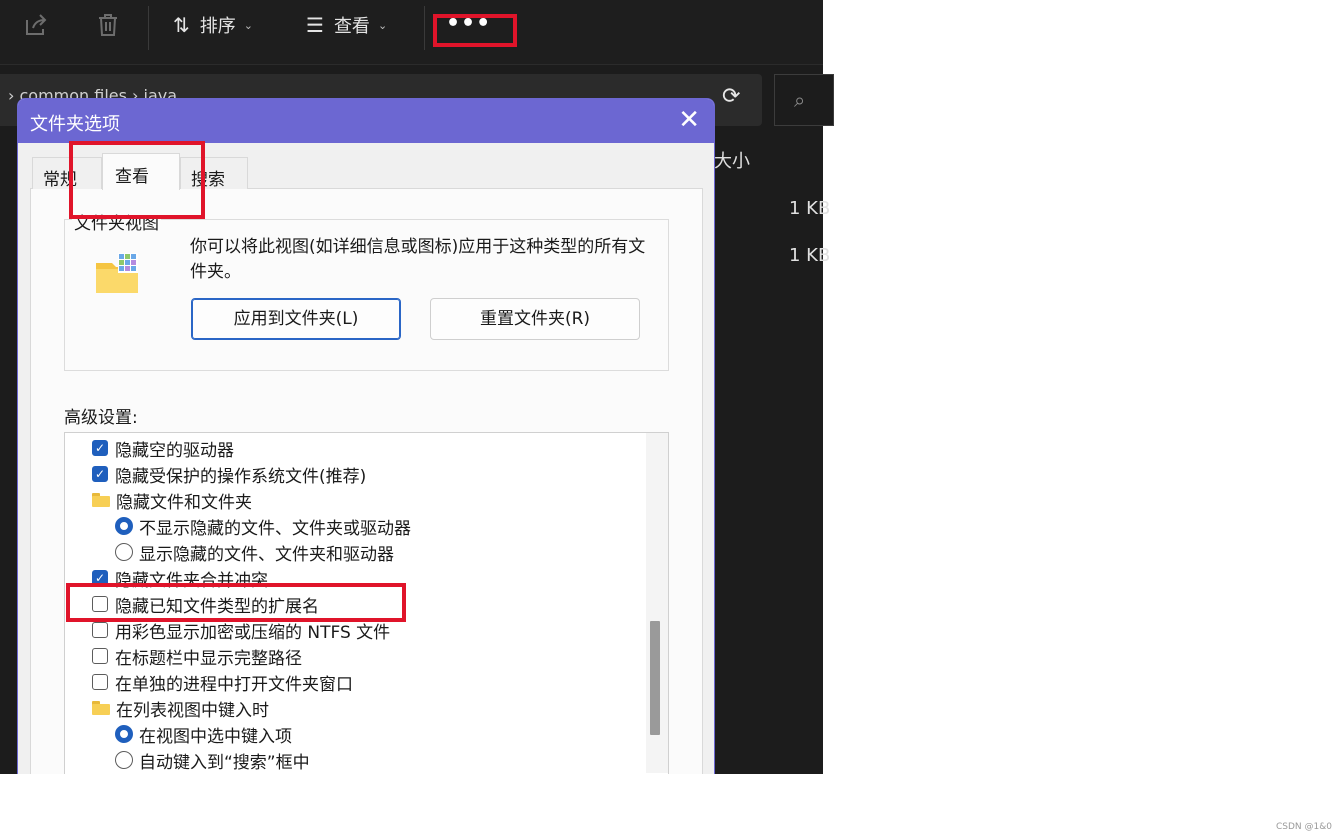 This screenshot has height=840, width=1344. Describe the element at coordinates (418, 259) in the screenshot. I see `folder-view-description: 你可以将此视图(如详细信息或图标)应用于这种类型的所有文件夹。` at that location.